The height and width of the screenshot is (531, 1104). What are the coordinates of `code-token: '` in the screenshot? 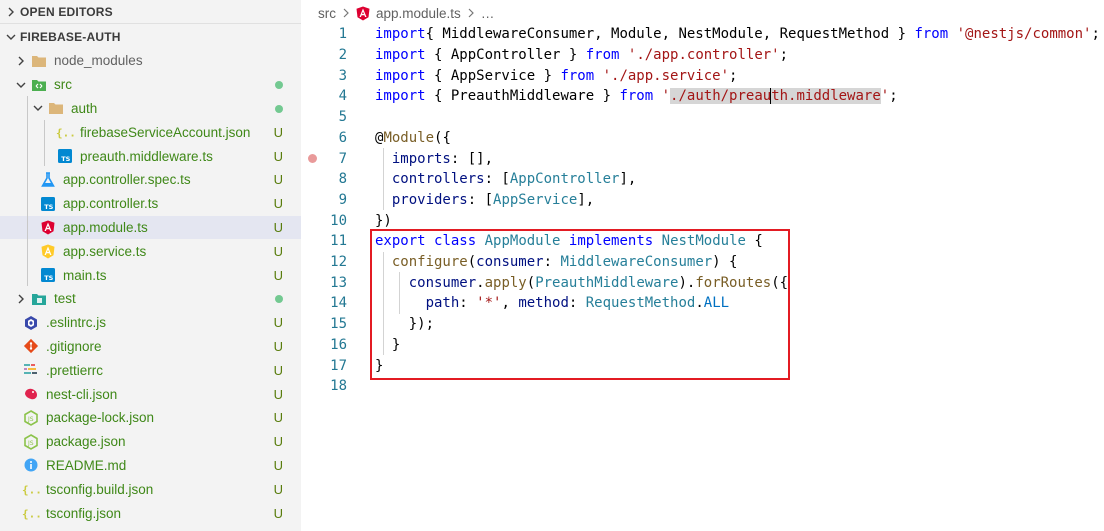 It's located at (666, 96).